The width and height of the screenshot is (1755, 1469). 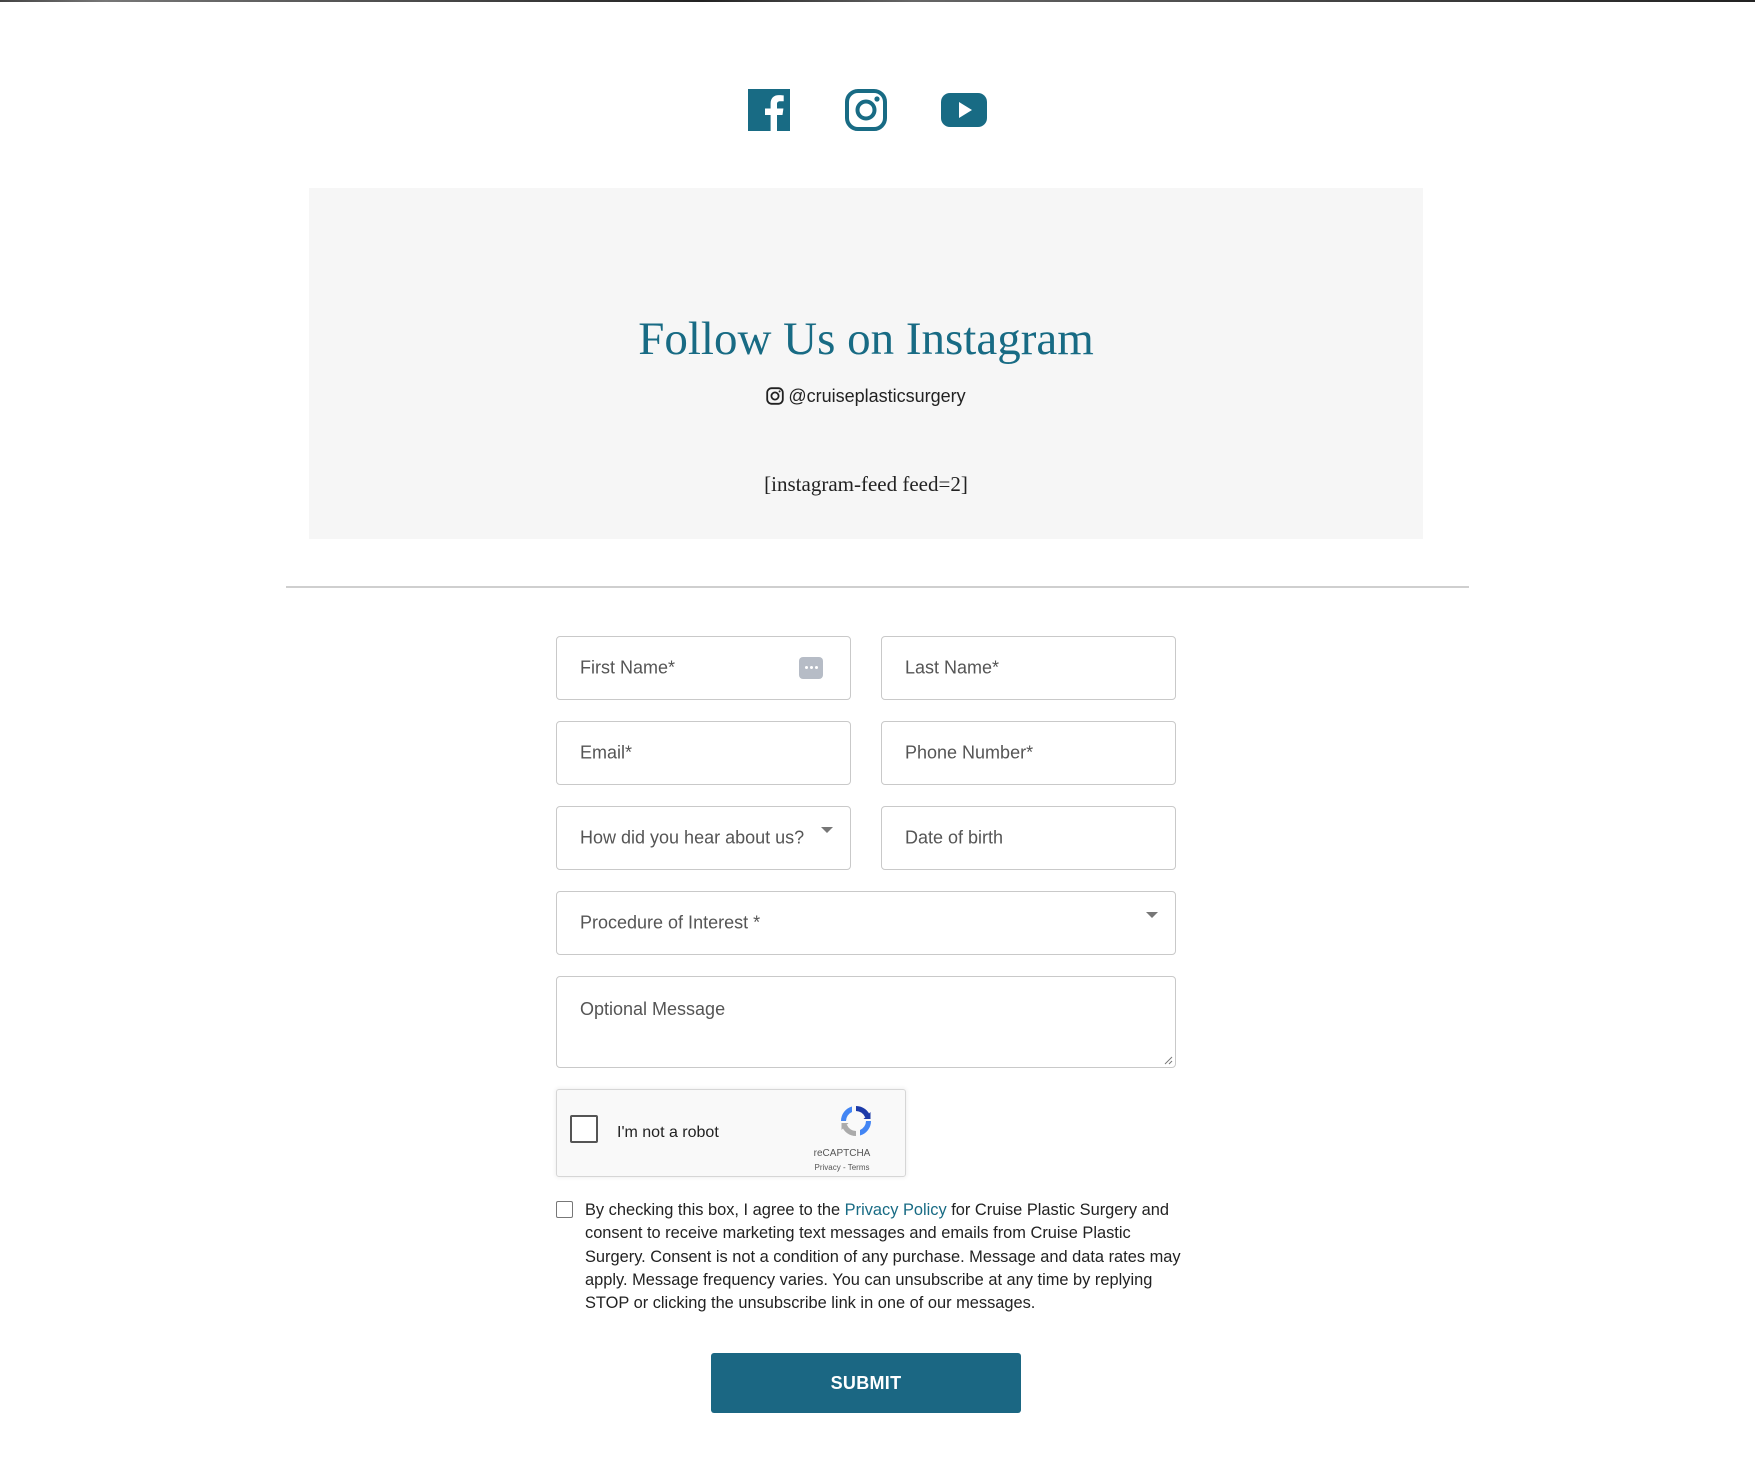 I want to click on consent-text-before: By checking this box, I agree to the, so click(x=715, y=1210).